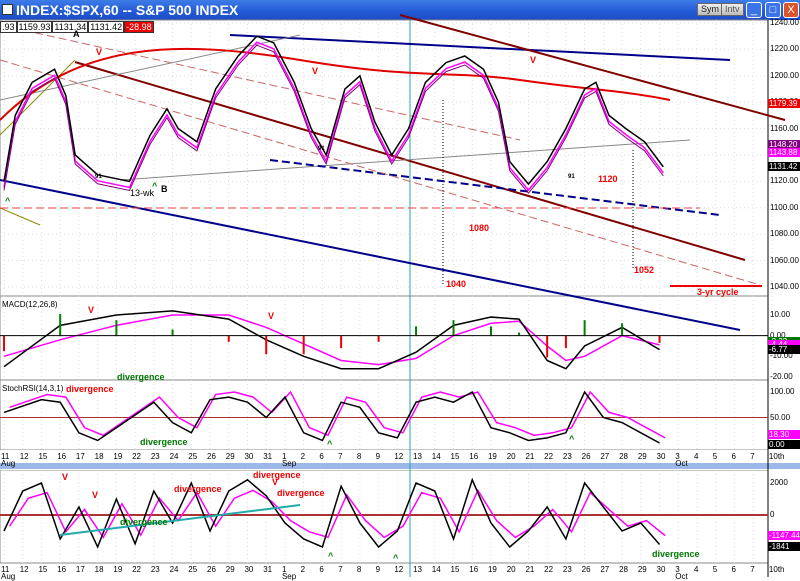 The width and height of the screenshot is (800, 581). What do you see at coordinates (784, 444) in the screenshot?
I see `stoch-value-badge: 0.00` at bounding box center [784, 444].